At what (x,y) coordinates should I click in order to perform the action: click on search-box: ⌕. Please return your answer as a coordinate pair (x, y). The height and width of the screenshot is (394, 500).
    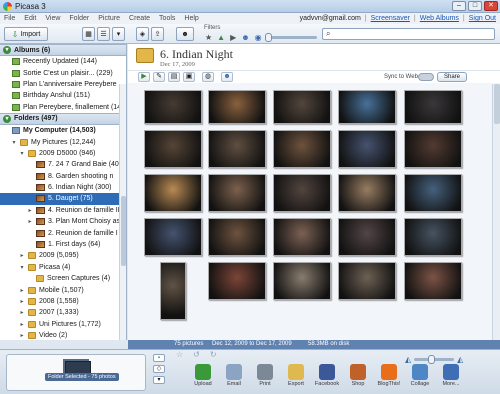
    Looking at the image, I should click on (408, 34).